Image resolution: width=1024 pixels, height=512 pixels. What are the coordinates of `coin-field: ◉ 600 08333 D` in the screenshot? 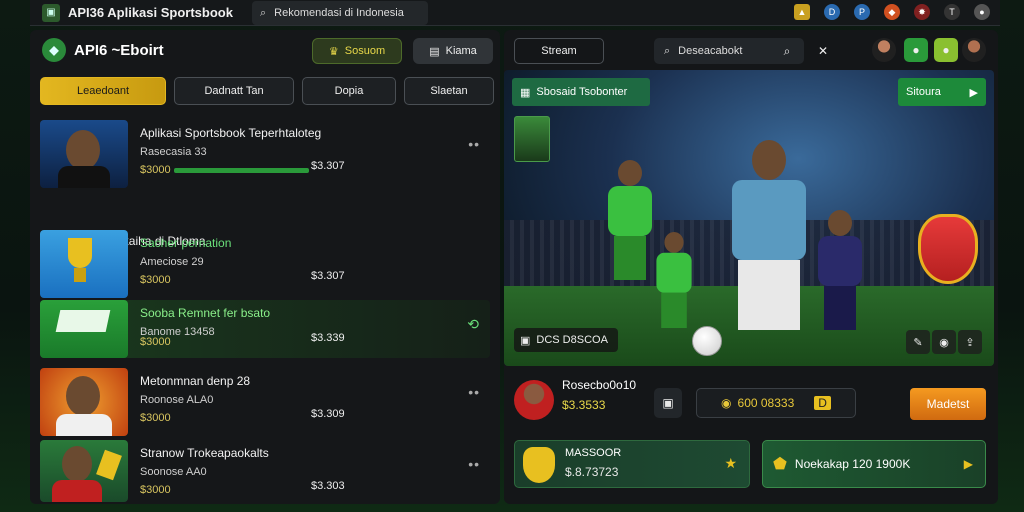 It's located at (776, 403).